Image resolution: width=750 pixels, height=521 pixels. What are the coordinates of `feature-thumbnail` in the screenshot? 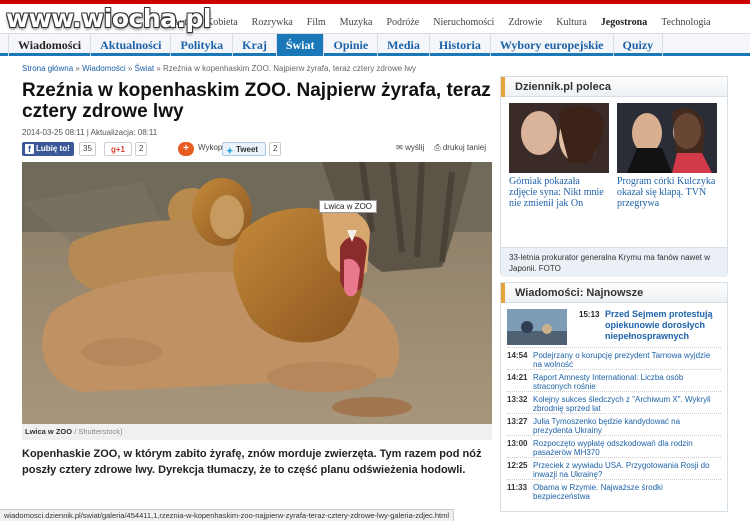 It's located at (537, 327).